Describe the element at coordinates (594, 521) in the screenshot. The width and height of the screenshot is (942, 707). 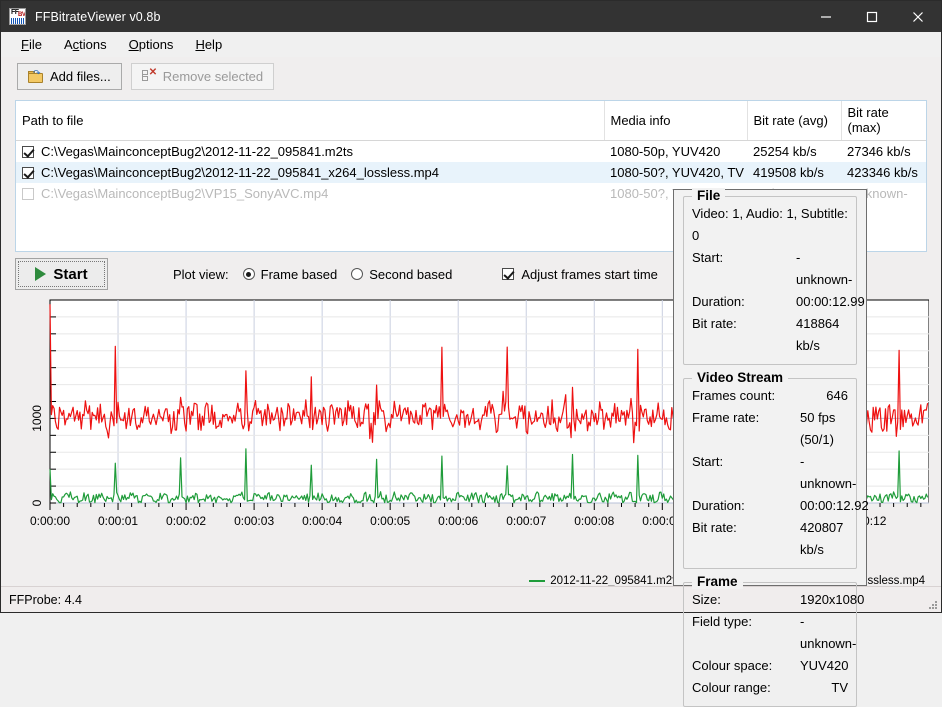
I see `svg-text: 0:00:08` at that location.